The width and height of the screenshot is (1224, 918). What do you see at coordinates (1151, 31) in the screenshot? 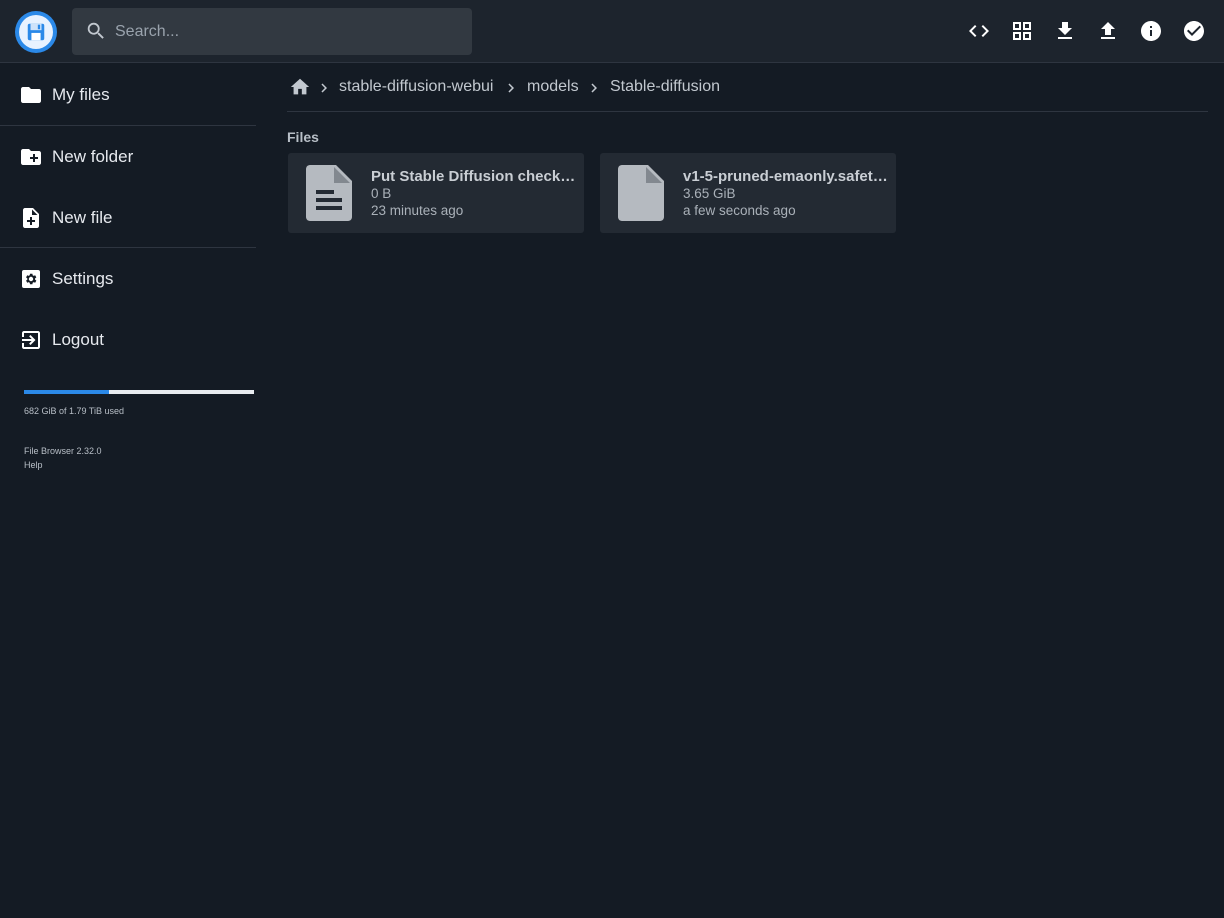
I see `info-icon` at bounding box center [1151, 31].